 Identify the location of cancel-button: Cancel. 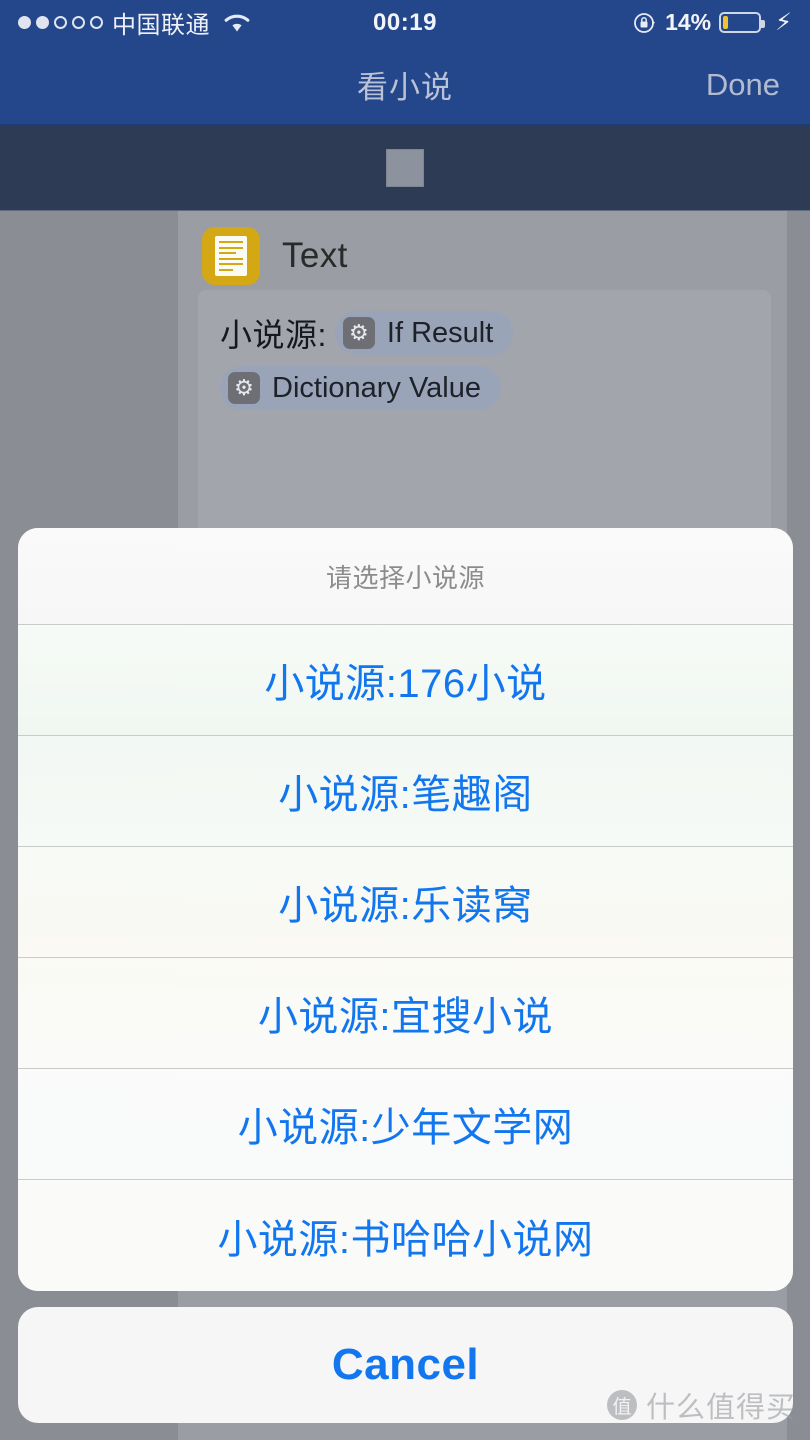
(405, 1365).